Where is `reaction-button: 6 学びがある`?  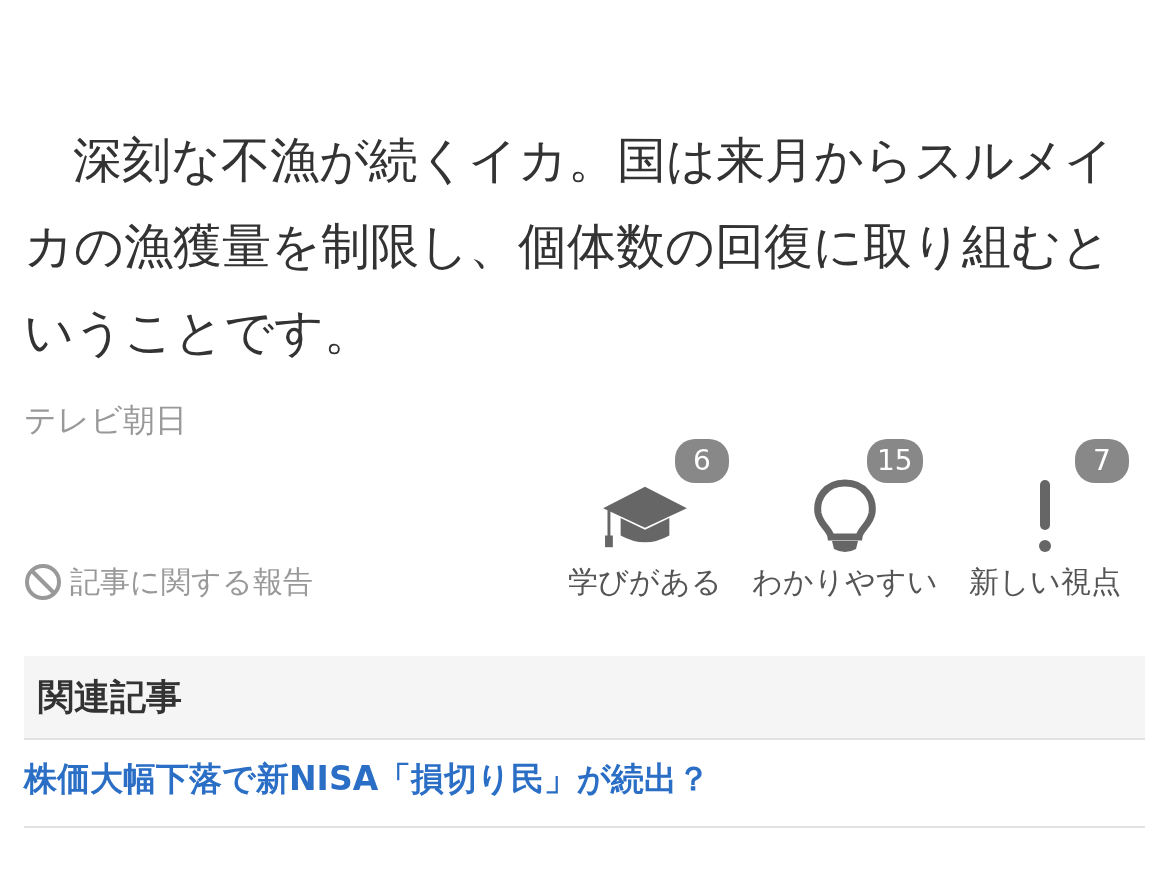
reaction-button: 6 学びがある is located at coordinates (645, 521).